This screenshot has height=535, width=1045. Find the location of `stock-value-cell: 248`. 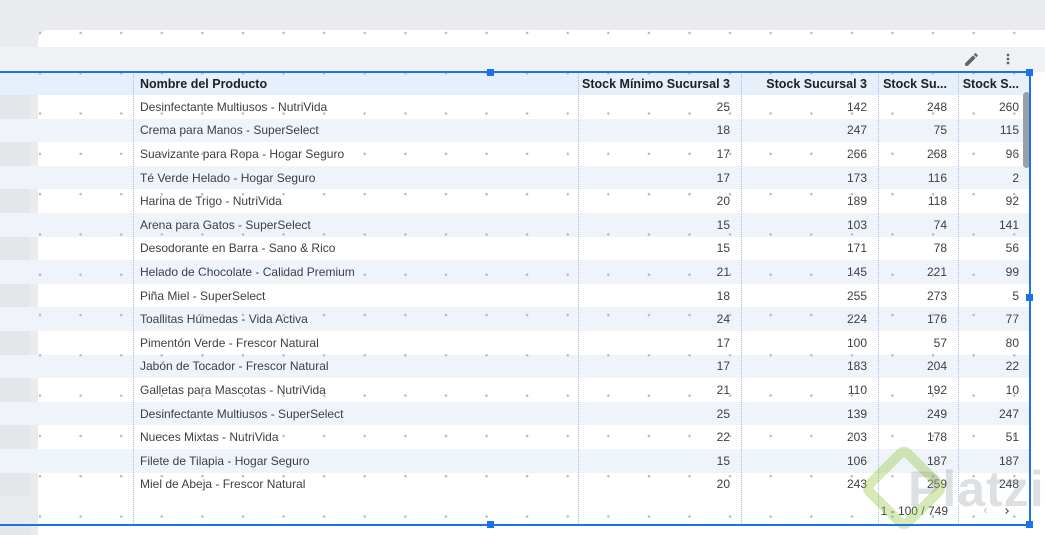

stock-value-cell: 248 is located at coordinates (1008, 484).